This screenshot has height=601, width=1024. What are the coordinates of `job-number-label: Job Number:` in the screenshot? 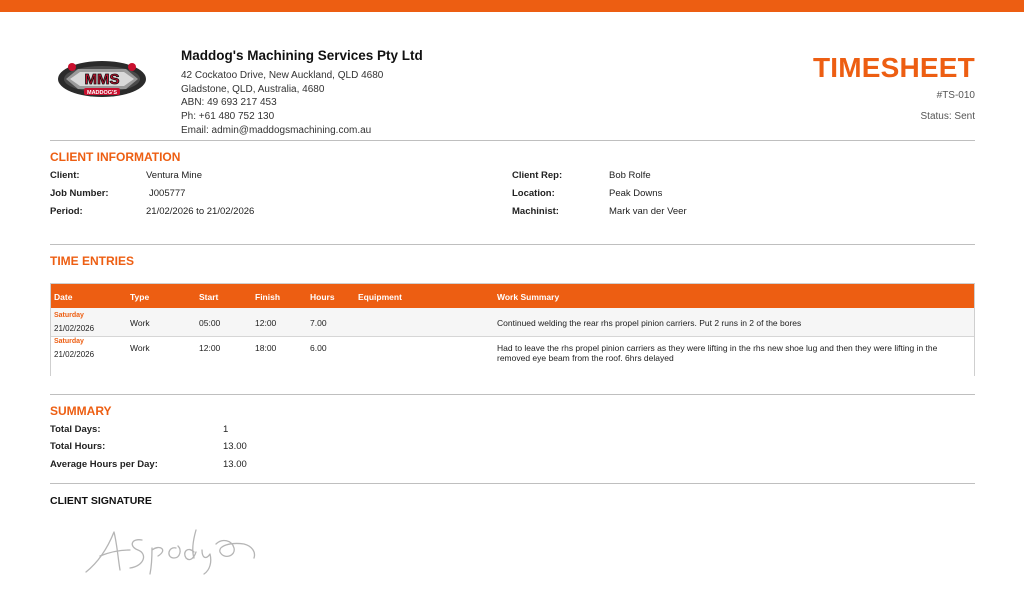 It's located at (79, 193).